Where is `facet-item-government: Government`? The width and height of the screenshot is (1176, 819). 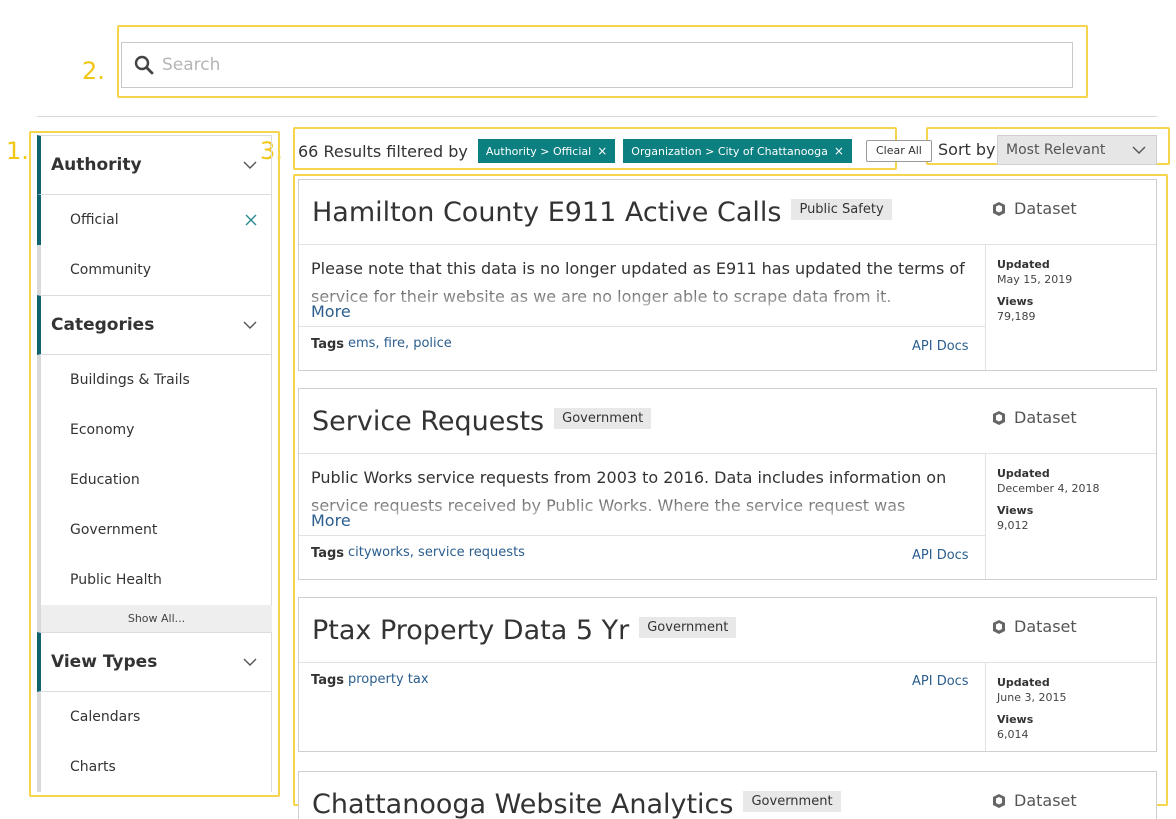
facet-item-government: Government is located at coordinates (154, 530).